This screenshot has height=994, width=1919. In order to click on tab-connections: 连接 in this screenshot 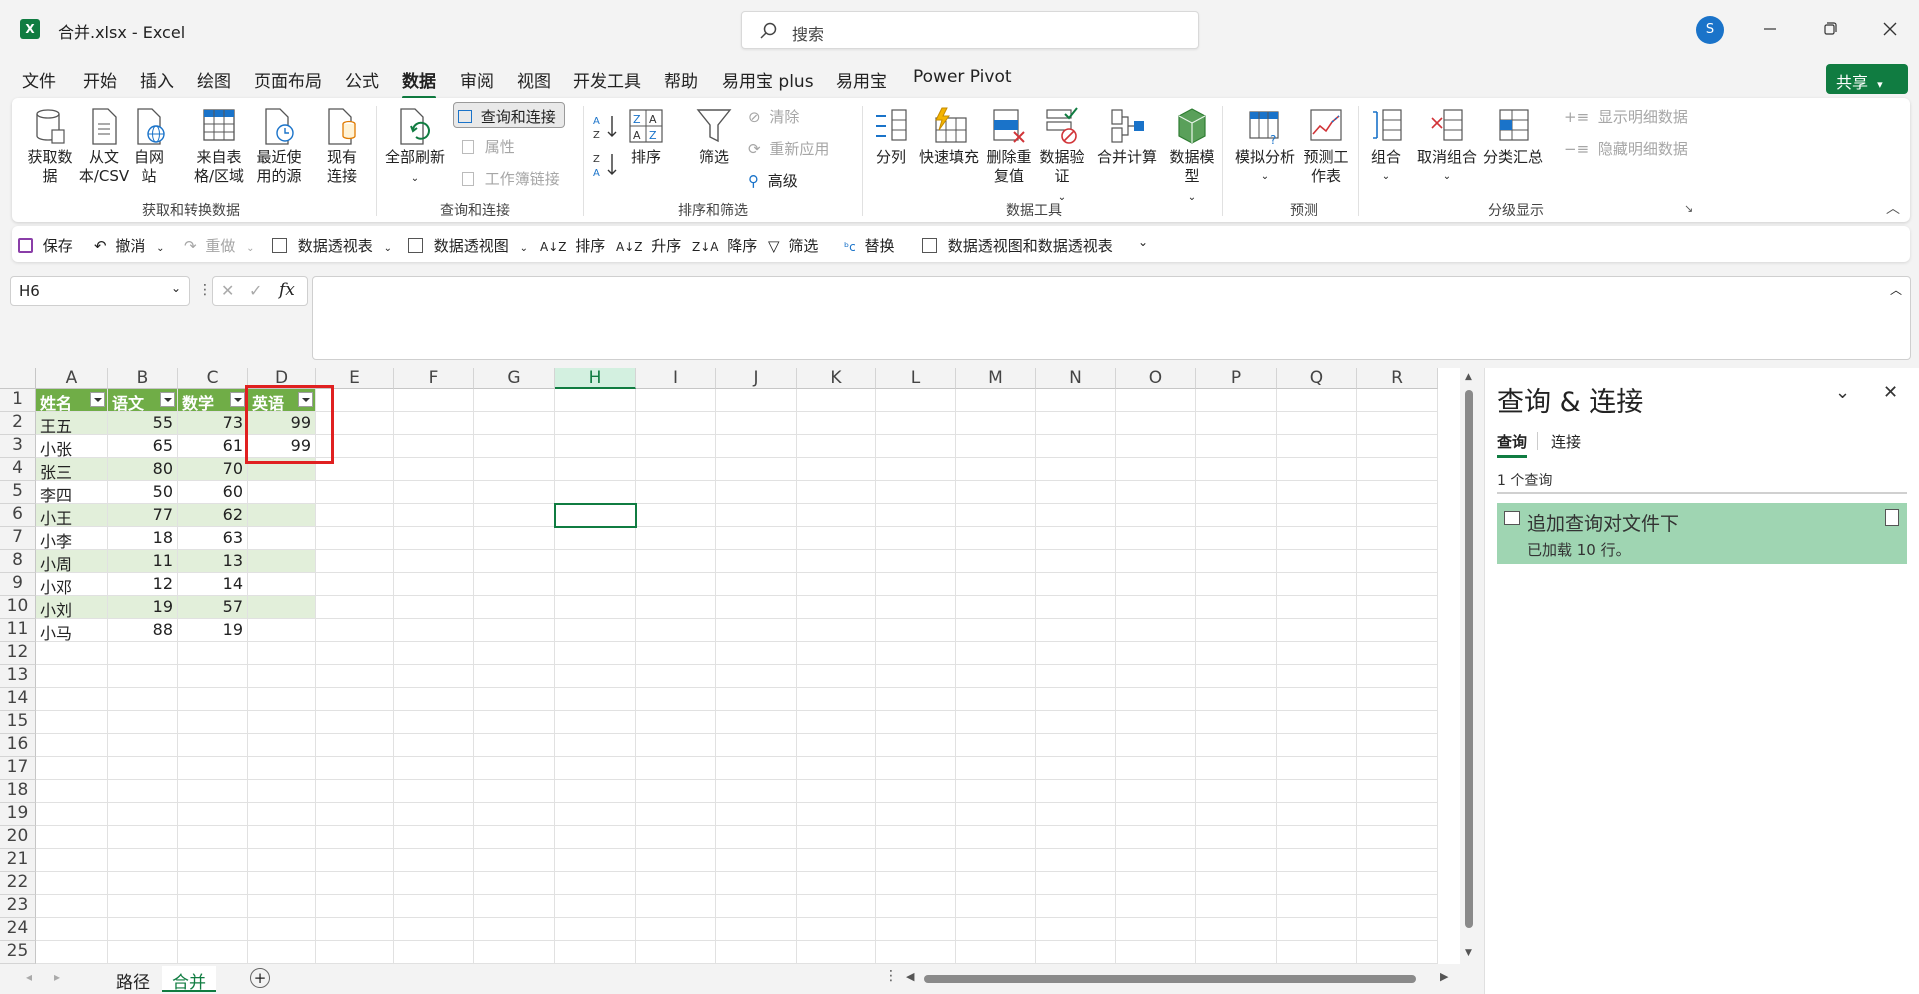, I will do `click(1566, 441)`.